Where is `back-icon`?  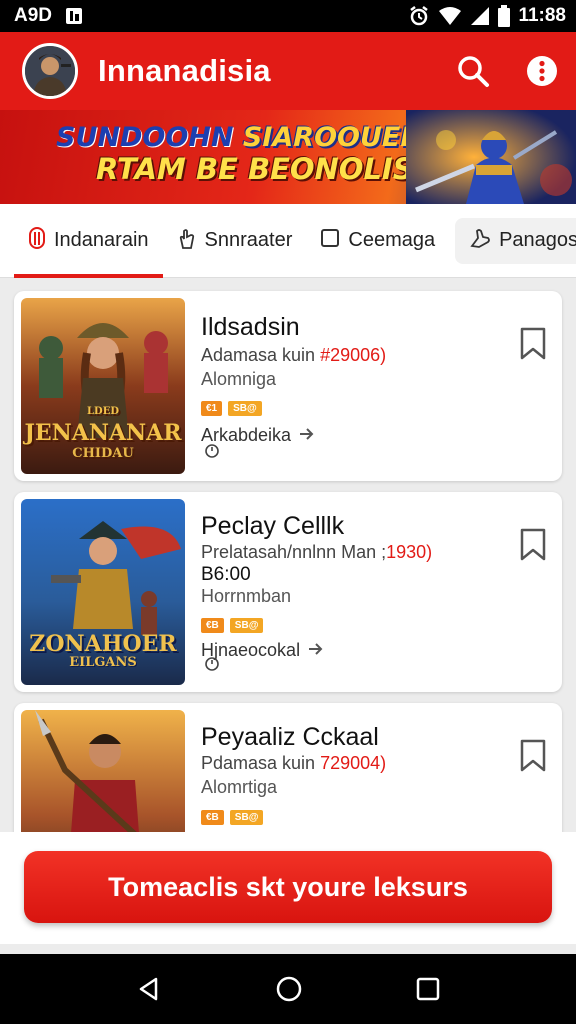 back-icon is located at coordinates (149, 989).